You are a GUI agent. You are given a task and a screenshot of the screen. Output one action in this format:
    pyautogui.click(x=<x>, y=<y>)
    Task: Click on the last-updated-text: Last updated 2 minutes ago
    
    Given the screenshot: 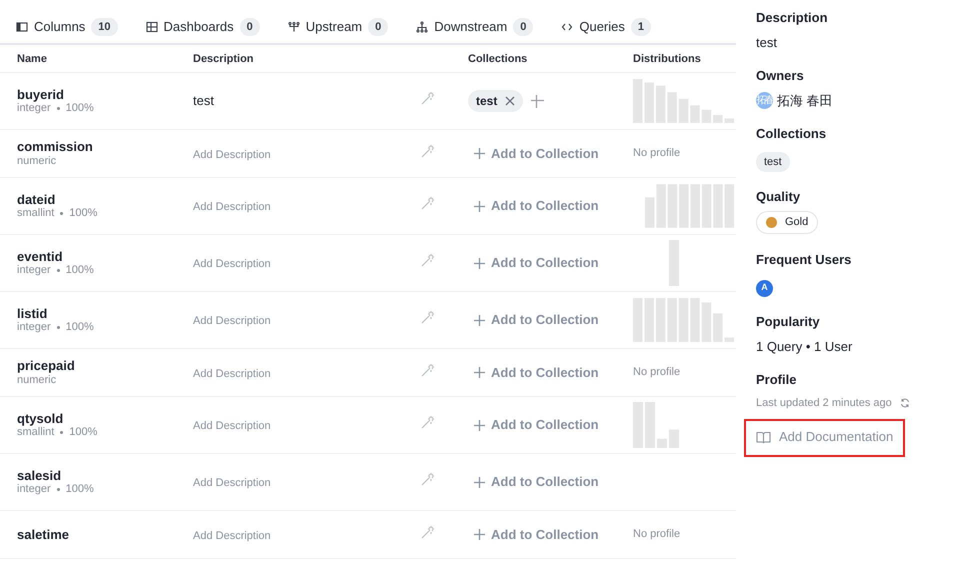 What is the action you would take?
    pyautogui.click(x=824, y=403)
    